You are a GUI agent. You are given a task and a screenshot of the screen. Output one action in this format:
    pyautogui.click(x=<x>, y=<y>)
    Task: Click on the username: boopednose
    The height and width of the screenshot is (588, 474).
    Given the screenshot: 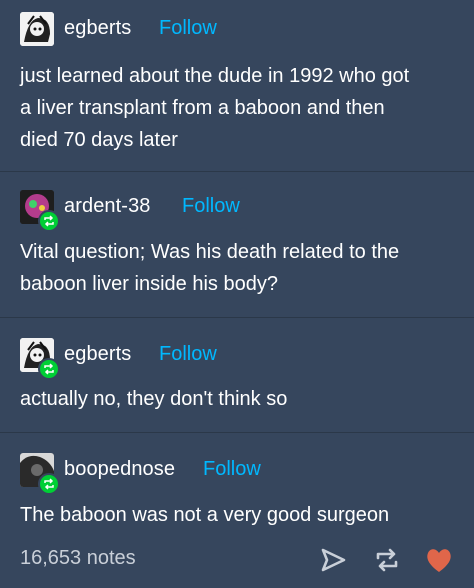 What is the action you would take?
    pyautogui.click(x=119, y=469)
    